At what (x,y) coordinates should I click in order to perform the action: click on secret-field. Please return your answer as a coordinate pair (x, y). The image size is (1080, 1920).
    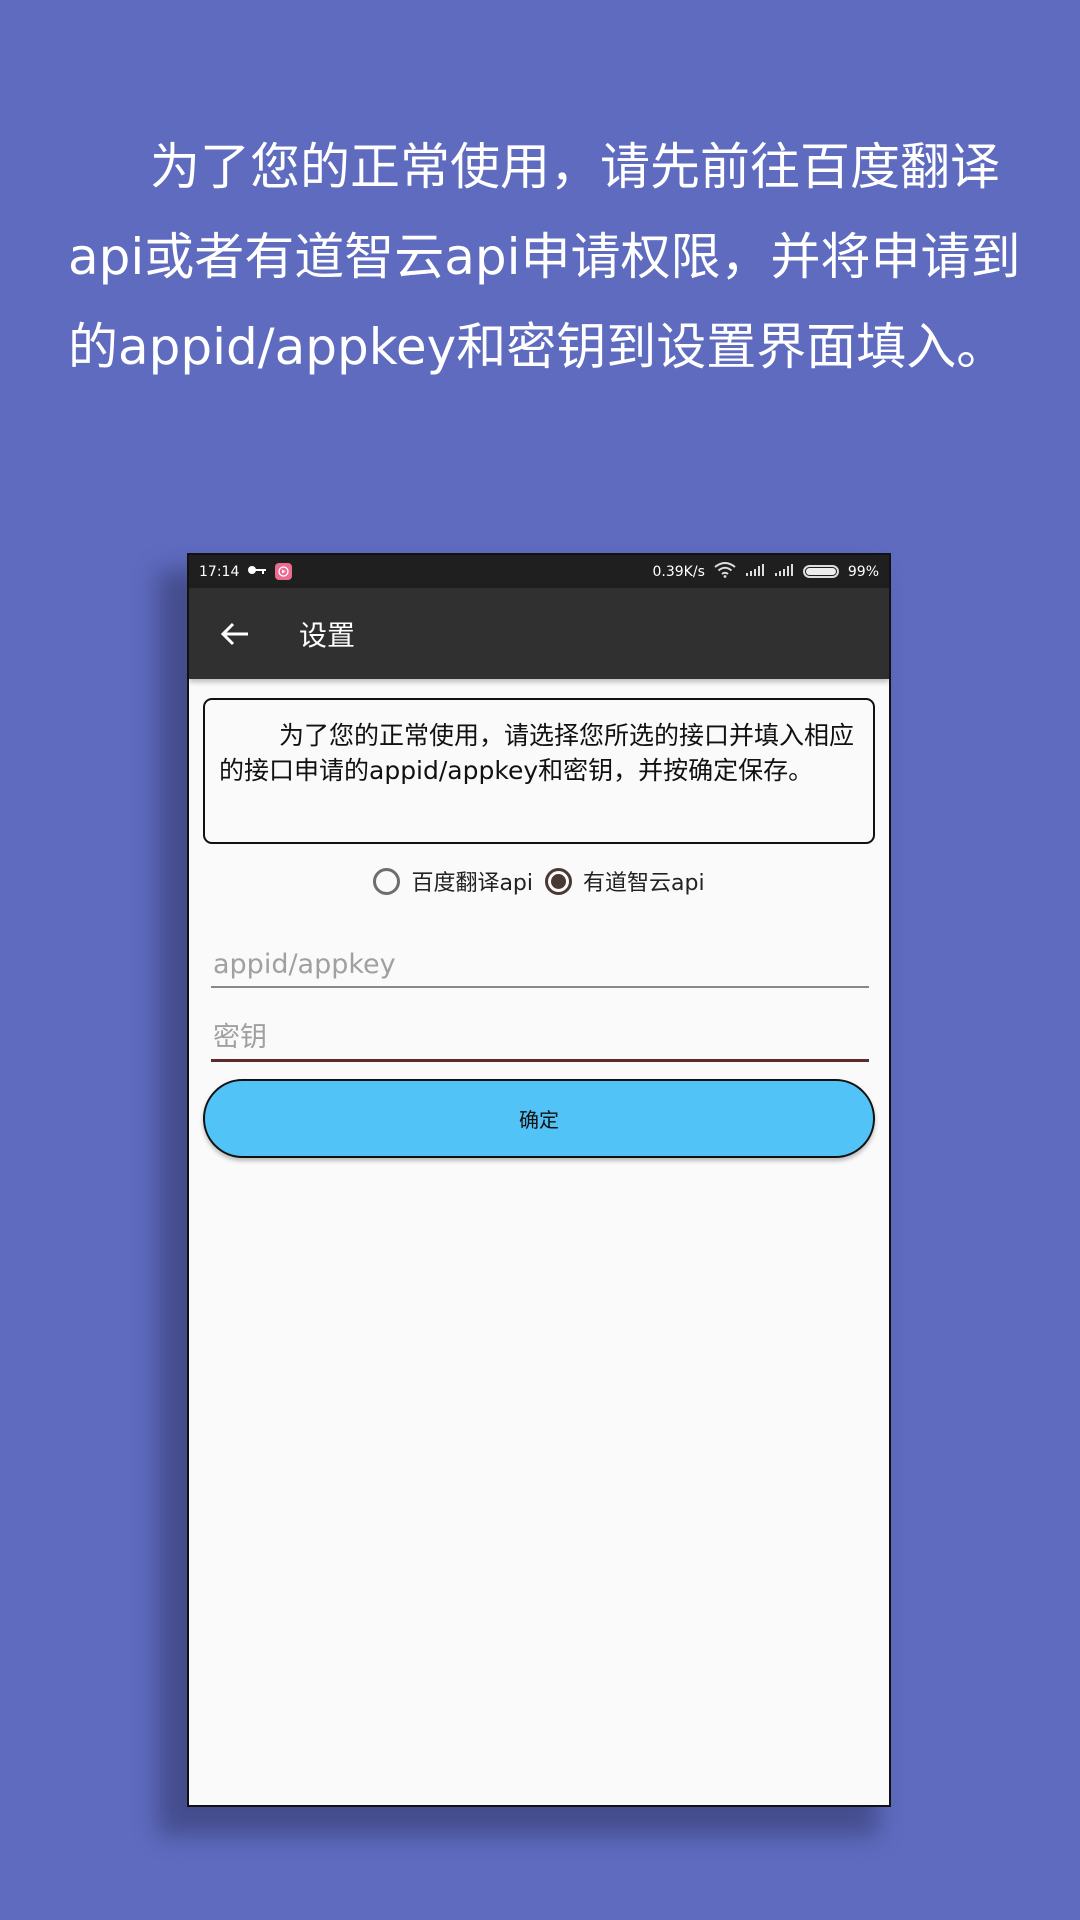
    Looking at the image, I should click on (542, 1042).